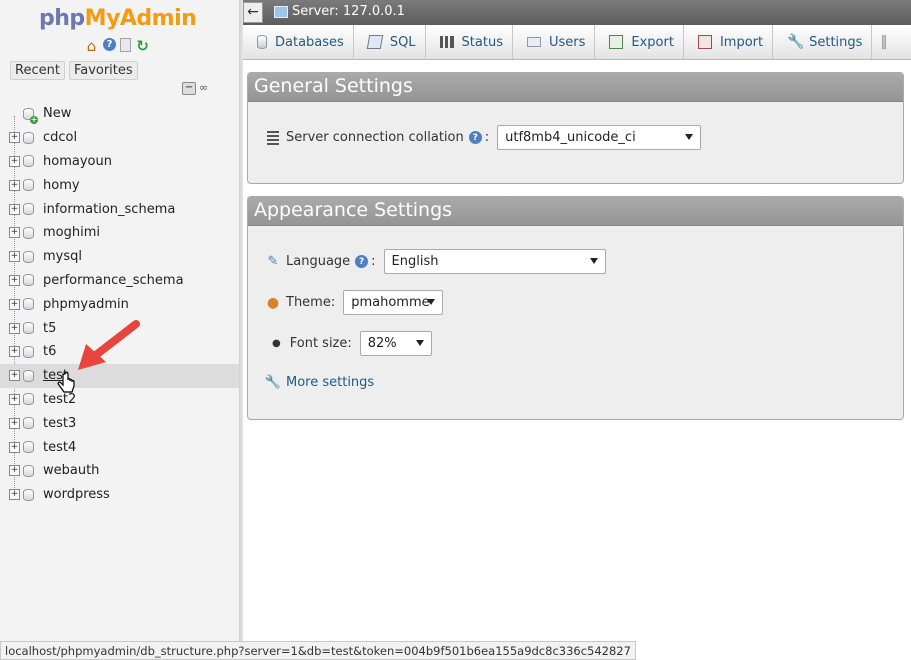  I want to click on tree-item-mysql: + mysql, so click(119, 257).